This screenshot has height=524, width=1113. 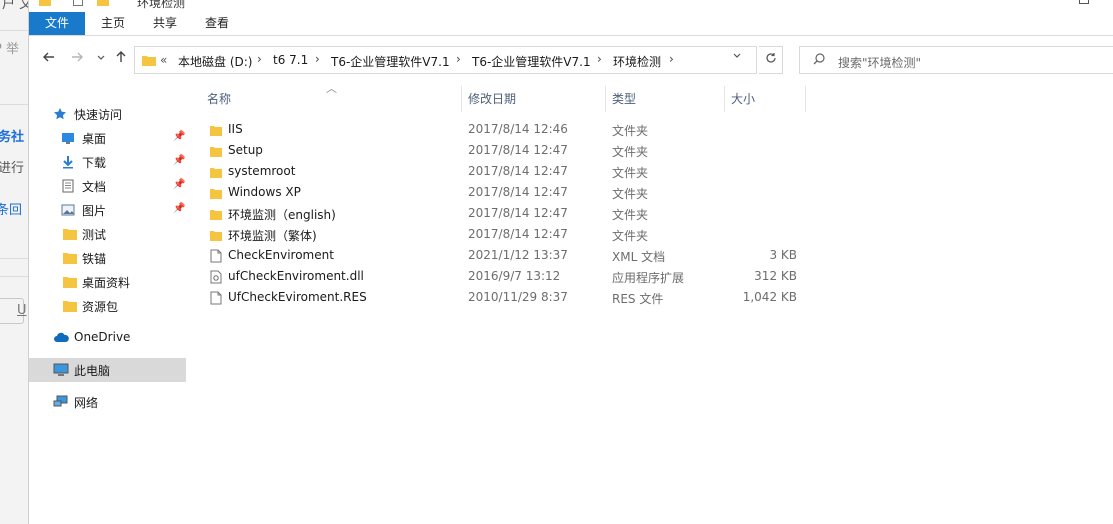 I want to click on search-placeholder: 搜索"环境检测", so click(x=880, y=63).